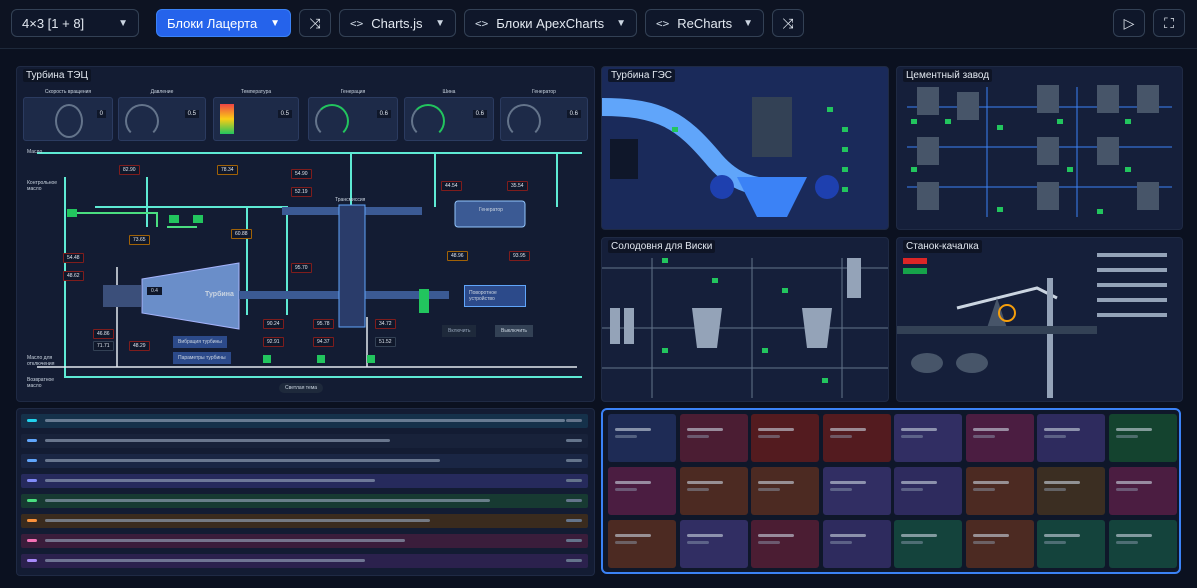 The image size is (1197, 588). I want to click on value-tag: 46.86, so click(103, 334).